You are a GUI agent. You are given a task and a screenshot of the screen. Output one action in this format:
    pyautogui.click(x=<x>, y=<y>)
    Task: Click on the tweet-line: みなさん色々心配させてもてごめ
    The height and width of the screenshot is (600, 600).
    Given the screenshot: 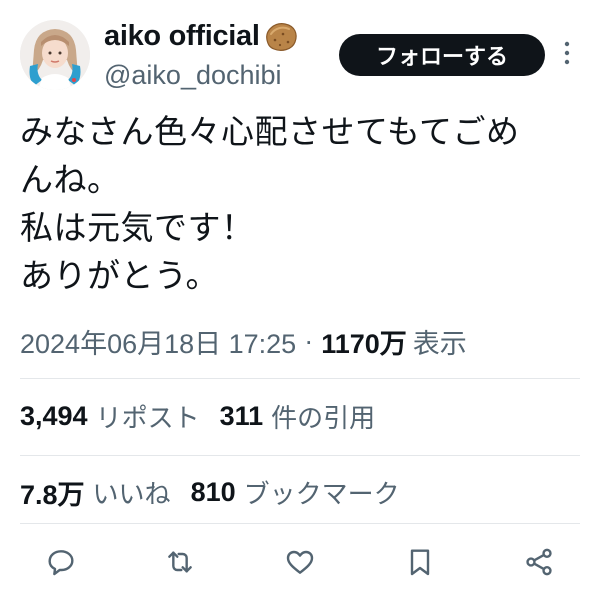 What is the action you would take?
    pyautogui.click(x=270, y=131)
    